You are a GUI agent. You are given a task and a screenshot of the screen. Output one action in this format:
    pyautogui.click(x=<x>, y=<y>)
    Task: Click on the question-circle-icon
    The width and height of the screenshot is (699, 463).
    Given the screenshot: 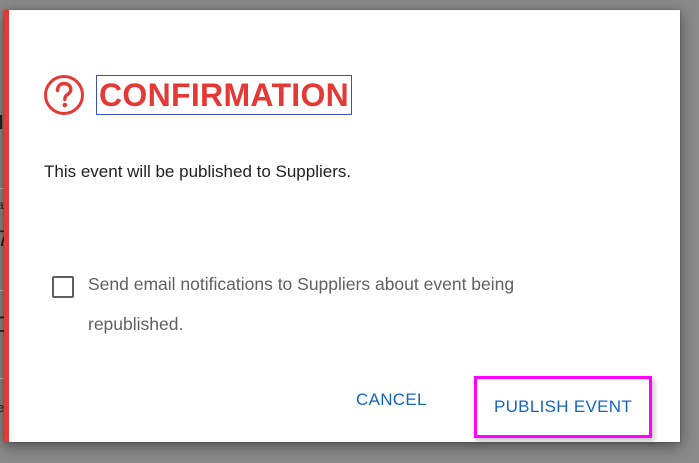 What is the action you would take?
    pyautogui.click(x=64, y=95)
    